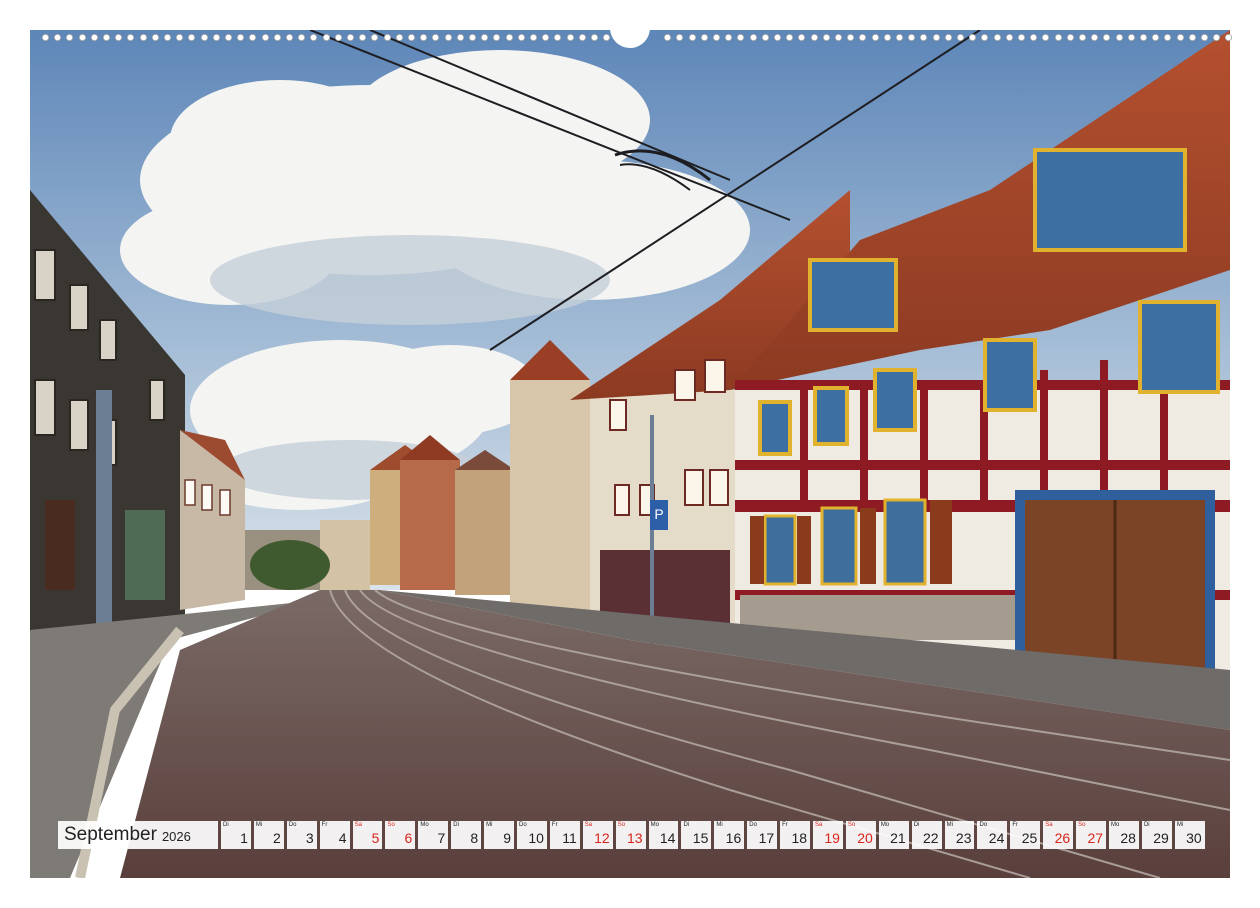  I want to click on day-number: 12, so click(602, 838).